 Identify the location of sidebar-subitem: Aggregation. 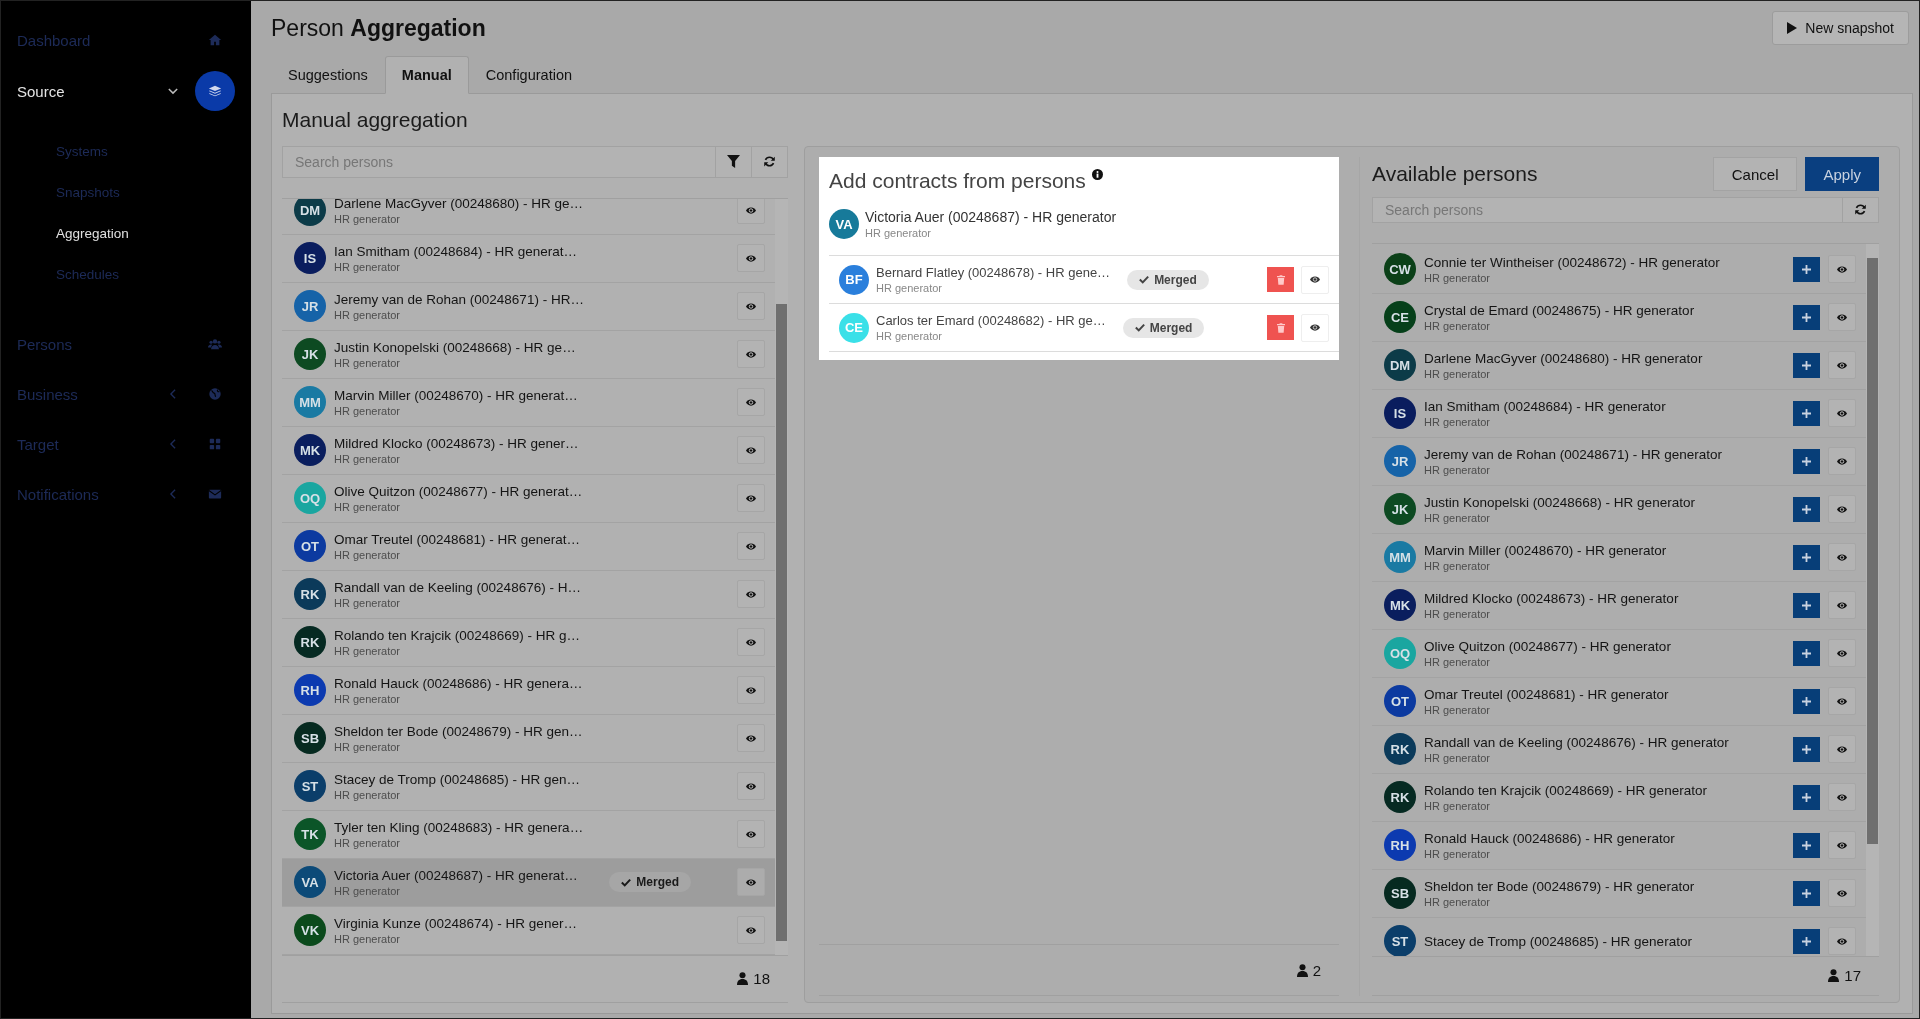
(126, 233).